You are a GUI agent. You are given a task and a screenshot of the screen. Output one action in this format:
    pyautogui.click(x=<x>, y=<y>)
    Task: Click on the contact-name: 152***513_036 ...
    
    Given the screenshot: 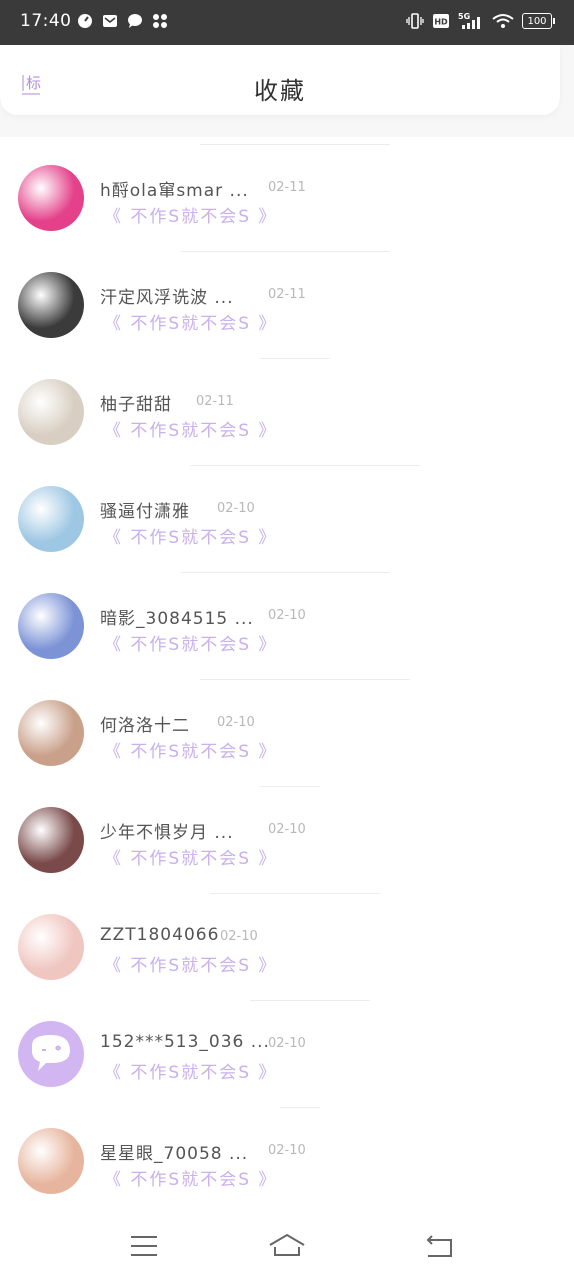 What is the action you would take?
    pyautogui.click(x=185, y=1042)
    